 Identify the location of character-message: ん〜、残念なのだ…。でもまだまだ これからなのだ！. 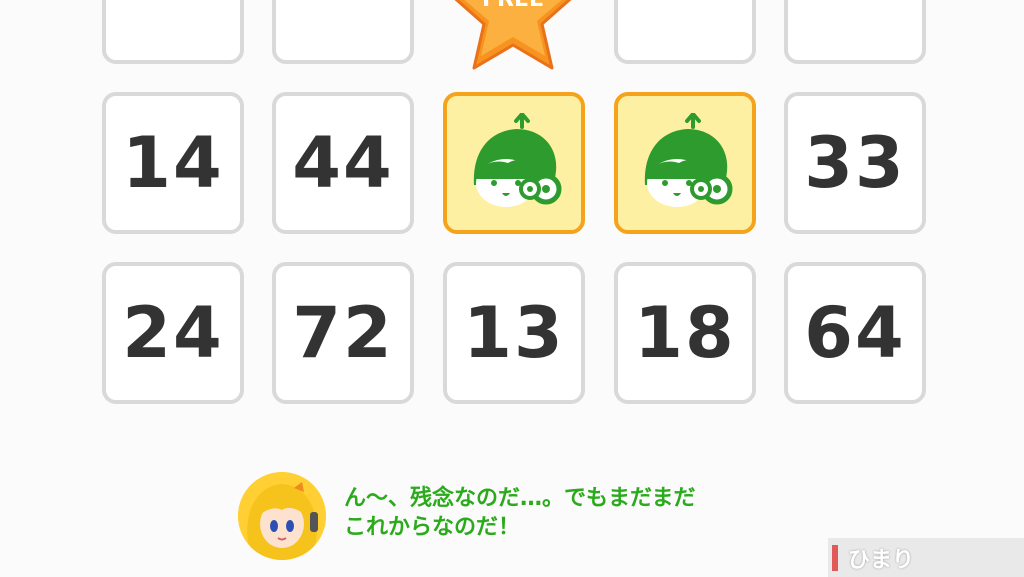
(538, 517).